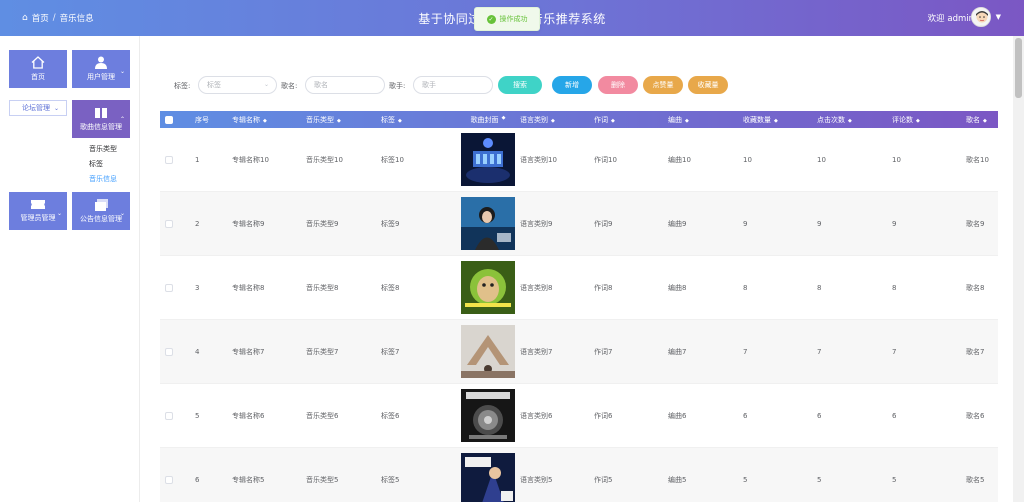 The height and width of the screenshot is (502, 1024). I want to click on row-composer: 编曲5, so click(677, 479).